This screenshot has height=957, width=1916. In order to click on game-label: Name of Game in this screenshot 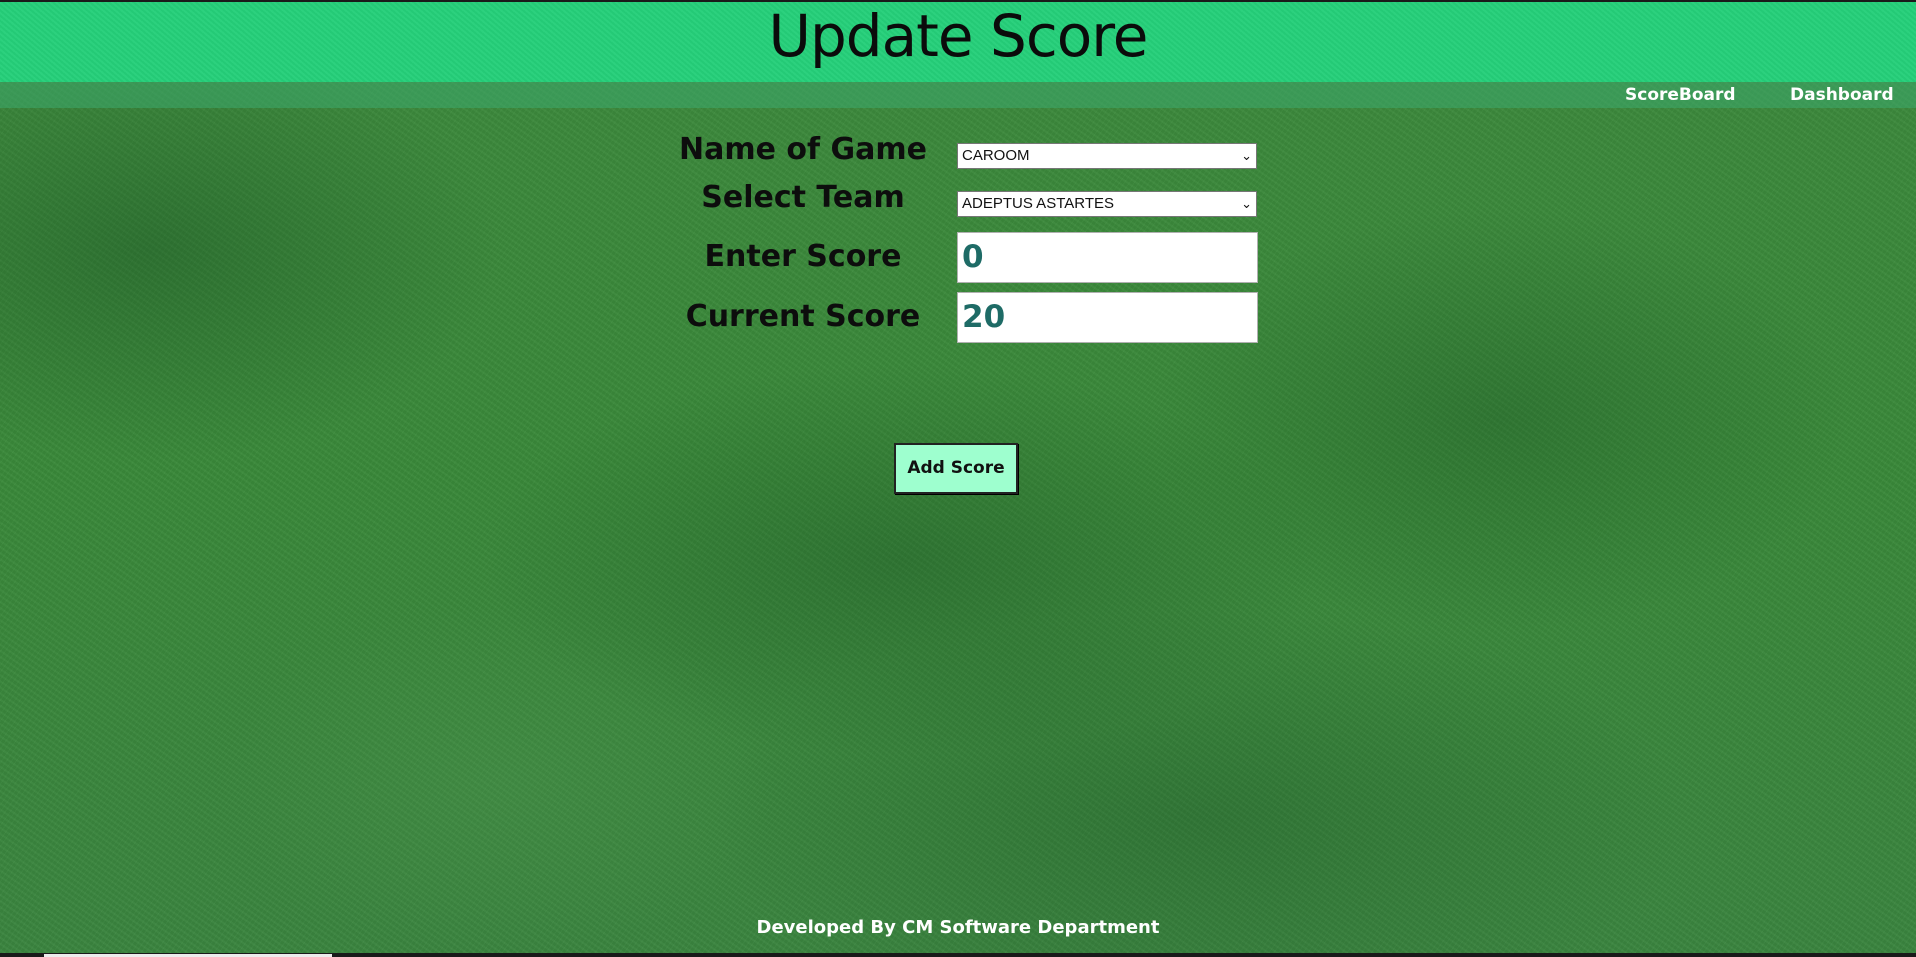, I will do `click(803, 149)`.